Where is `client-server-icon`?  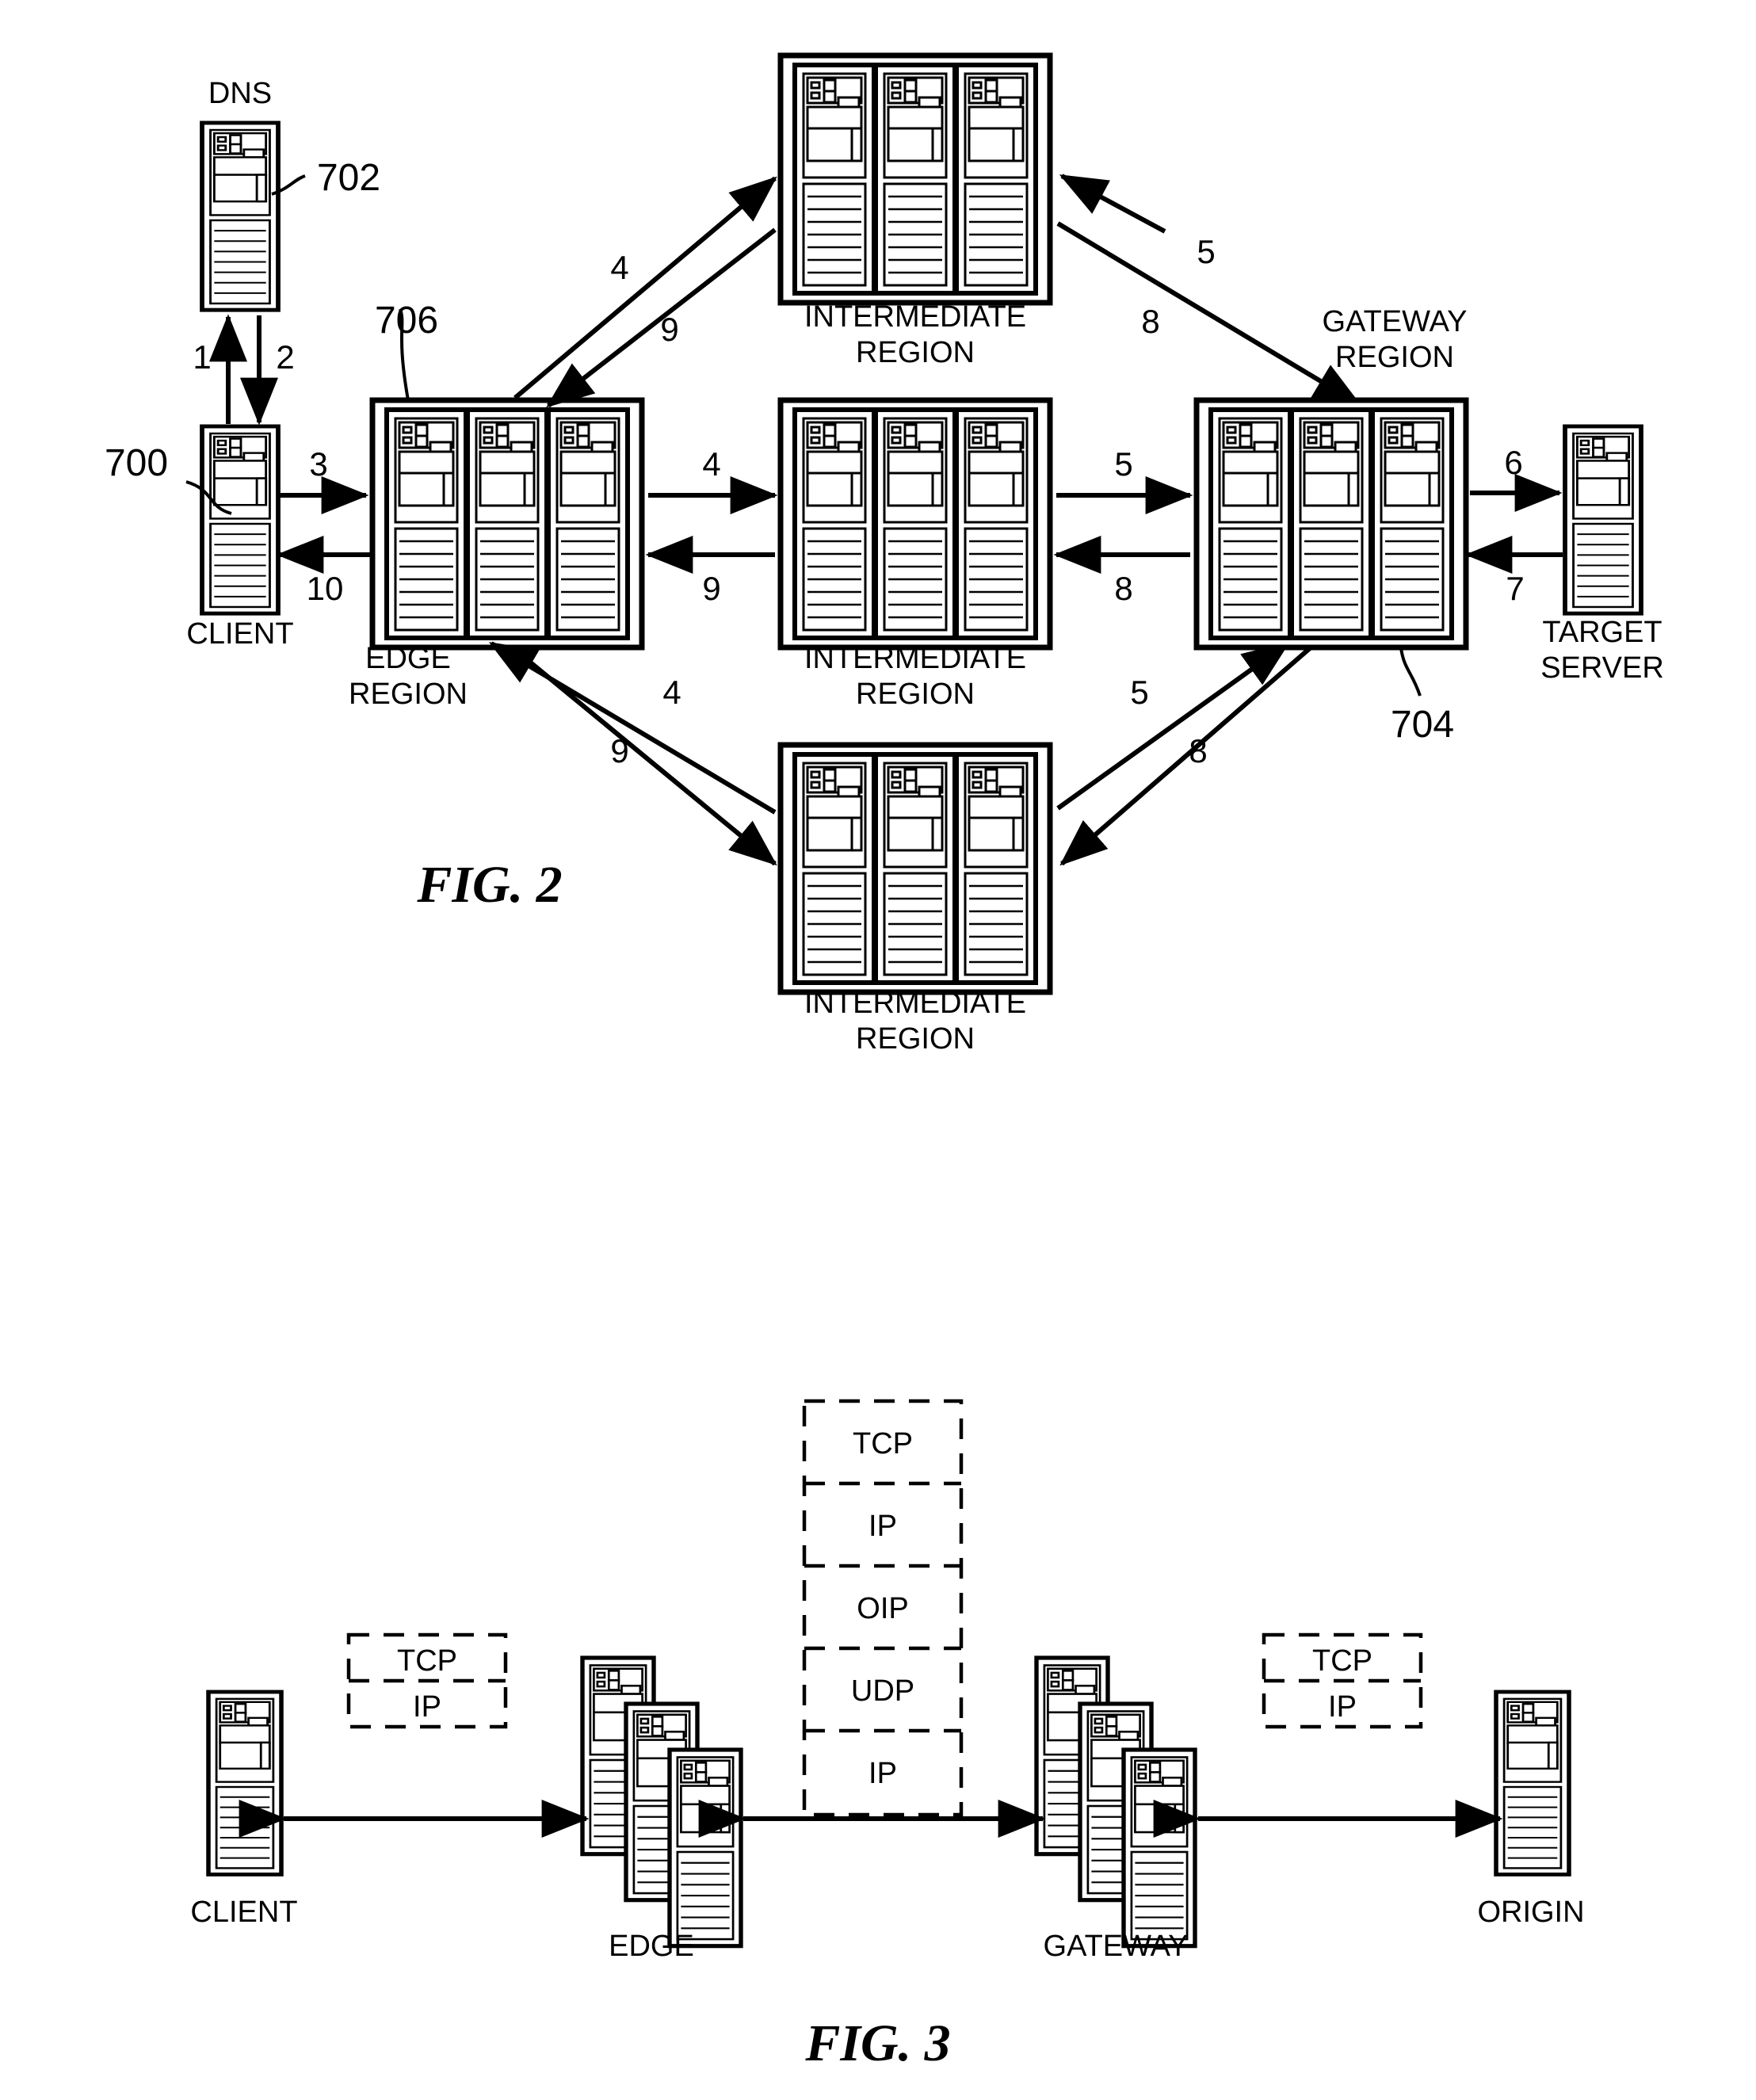
client-server-icon is located at coordinates (240, 519).